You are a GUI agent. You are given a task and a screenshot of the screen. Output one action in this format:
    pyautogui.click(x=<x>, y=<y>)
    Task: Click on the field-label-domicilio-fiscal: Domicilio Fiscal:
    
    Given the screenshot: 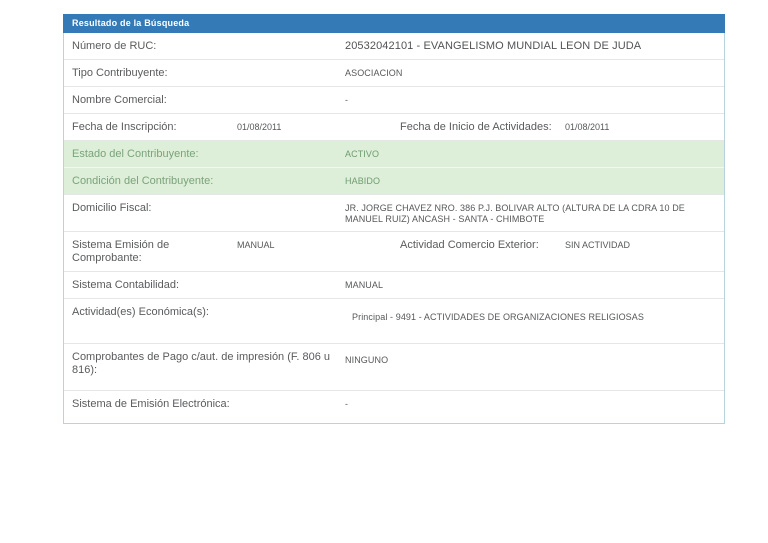 What is the action you would take?
    pyautogui.click(x=112, y=208)
    